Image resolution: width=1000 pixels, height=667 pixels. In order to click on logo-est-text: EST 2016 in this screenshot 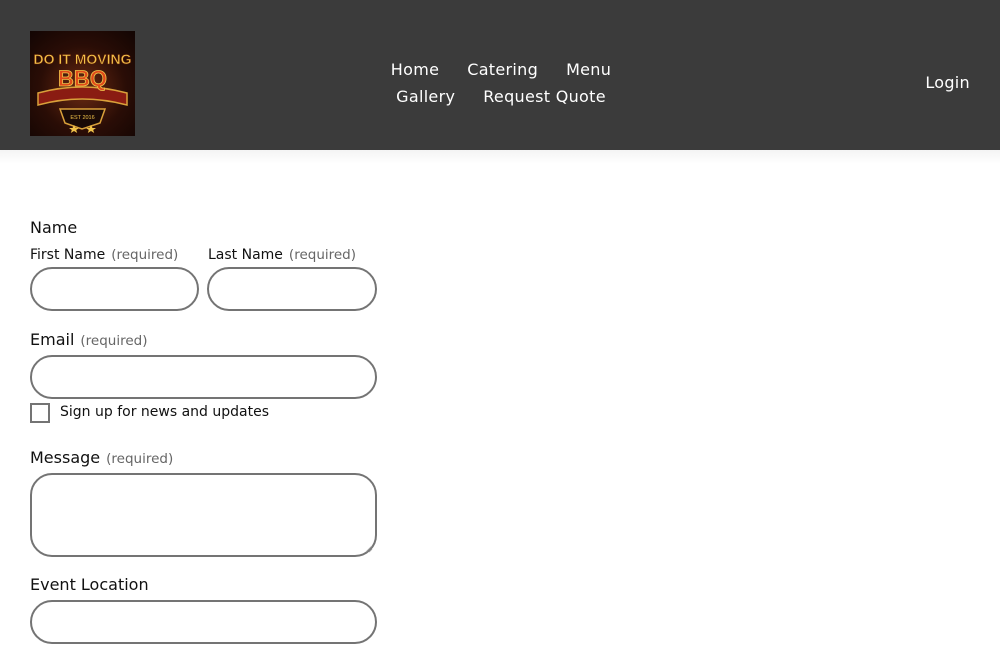, I will do `click(82, 118)`.